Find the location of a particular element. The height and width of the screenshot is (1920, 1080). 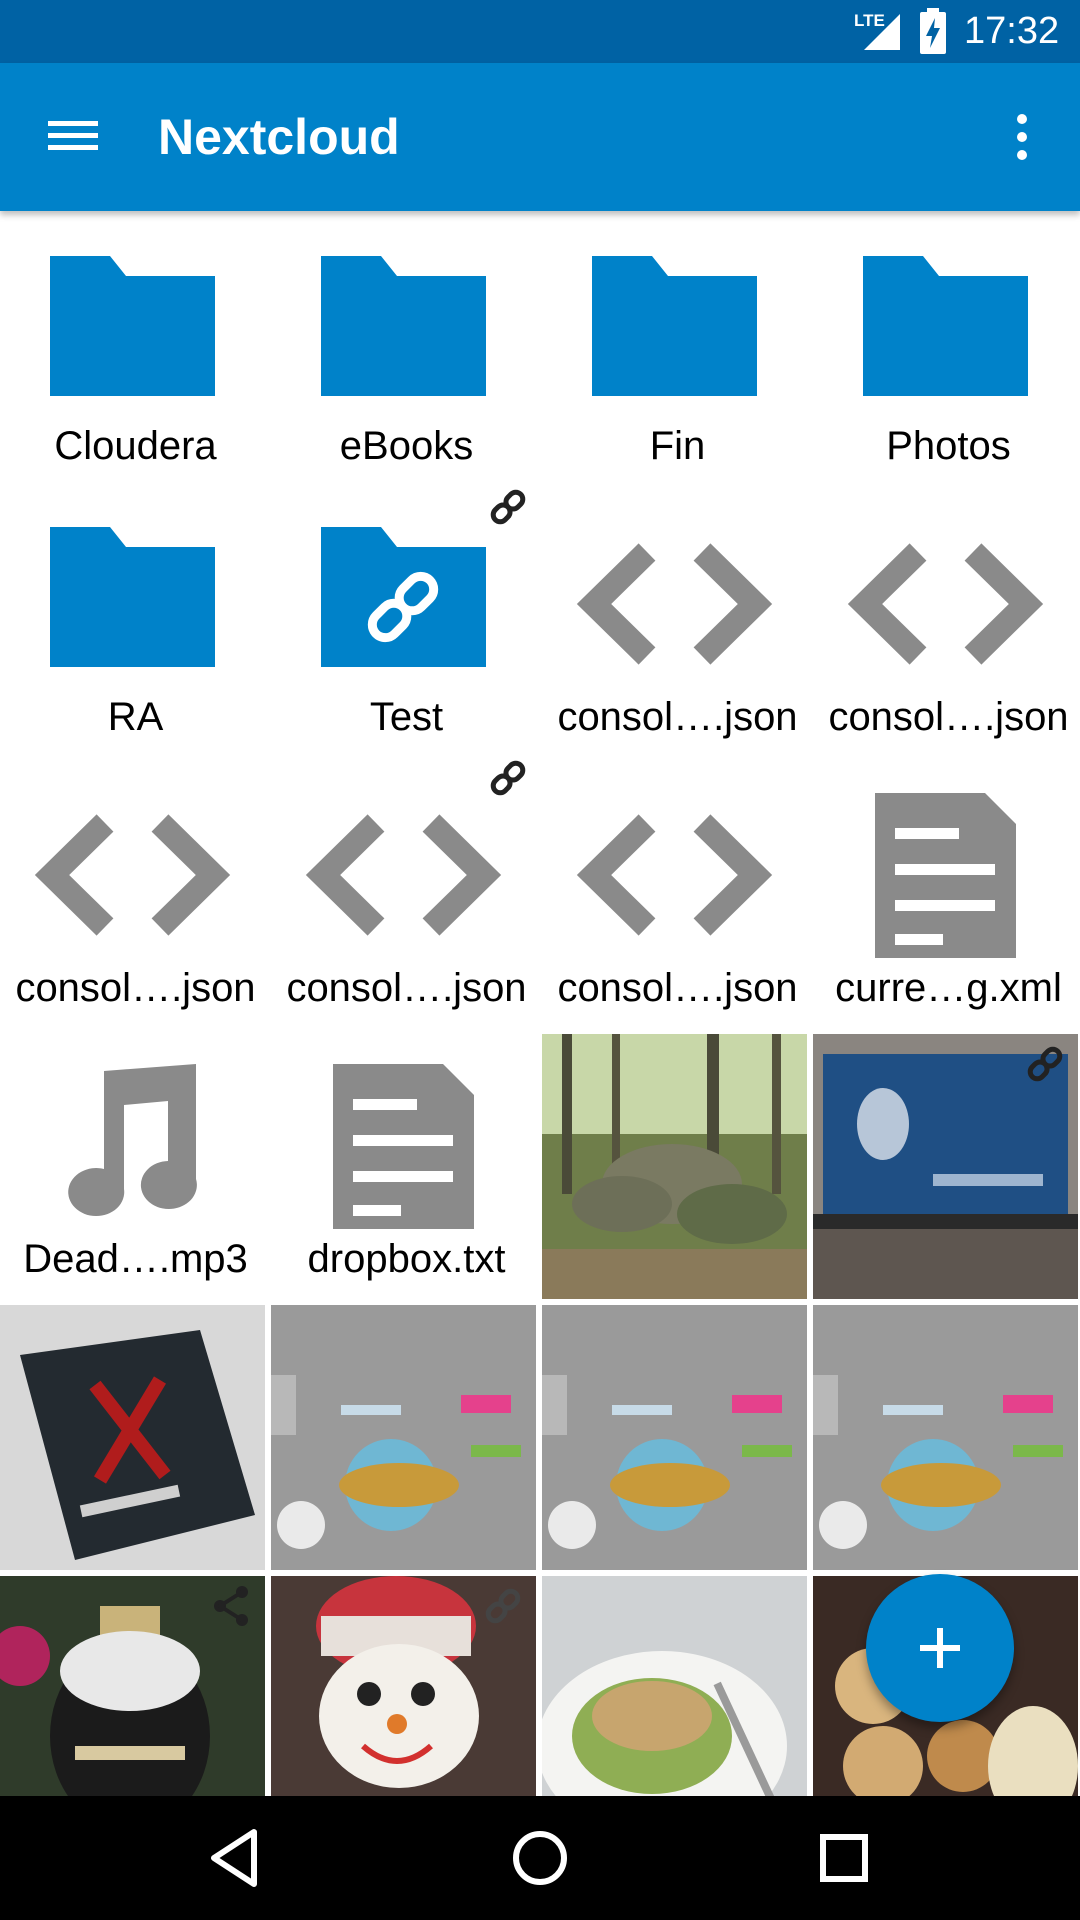

grid-item-photos: Photos is located at coordinates (945, 358).